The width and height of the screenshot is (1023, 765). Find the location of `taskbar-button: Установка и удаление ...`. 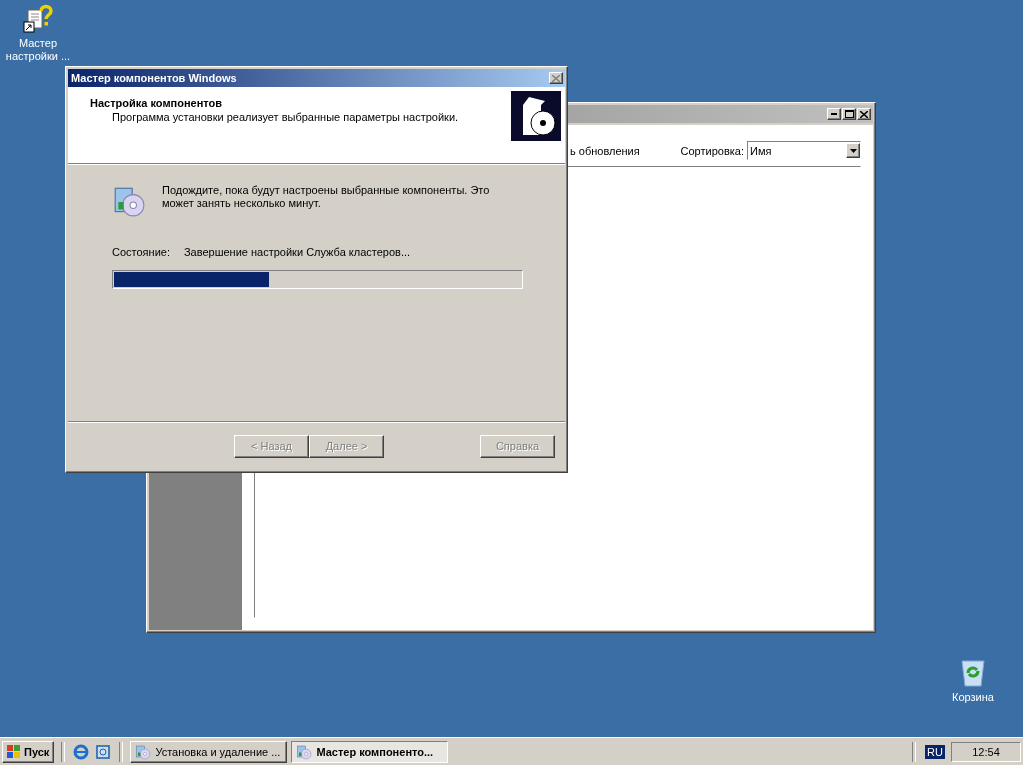

taskbar-button: Установка и удаление ... is located at coordinates (209, 751).